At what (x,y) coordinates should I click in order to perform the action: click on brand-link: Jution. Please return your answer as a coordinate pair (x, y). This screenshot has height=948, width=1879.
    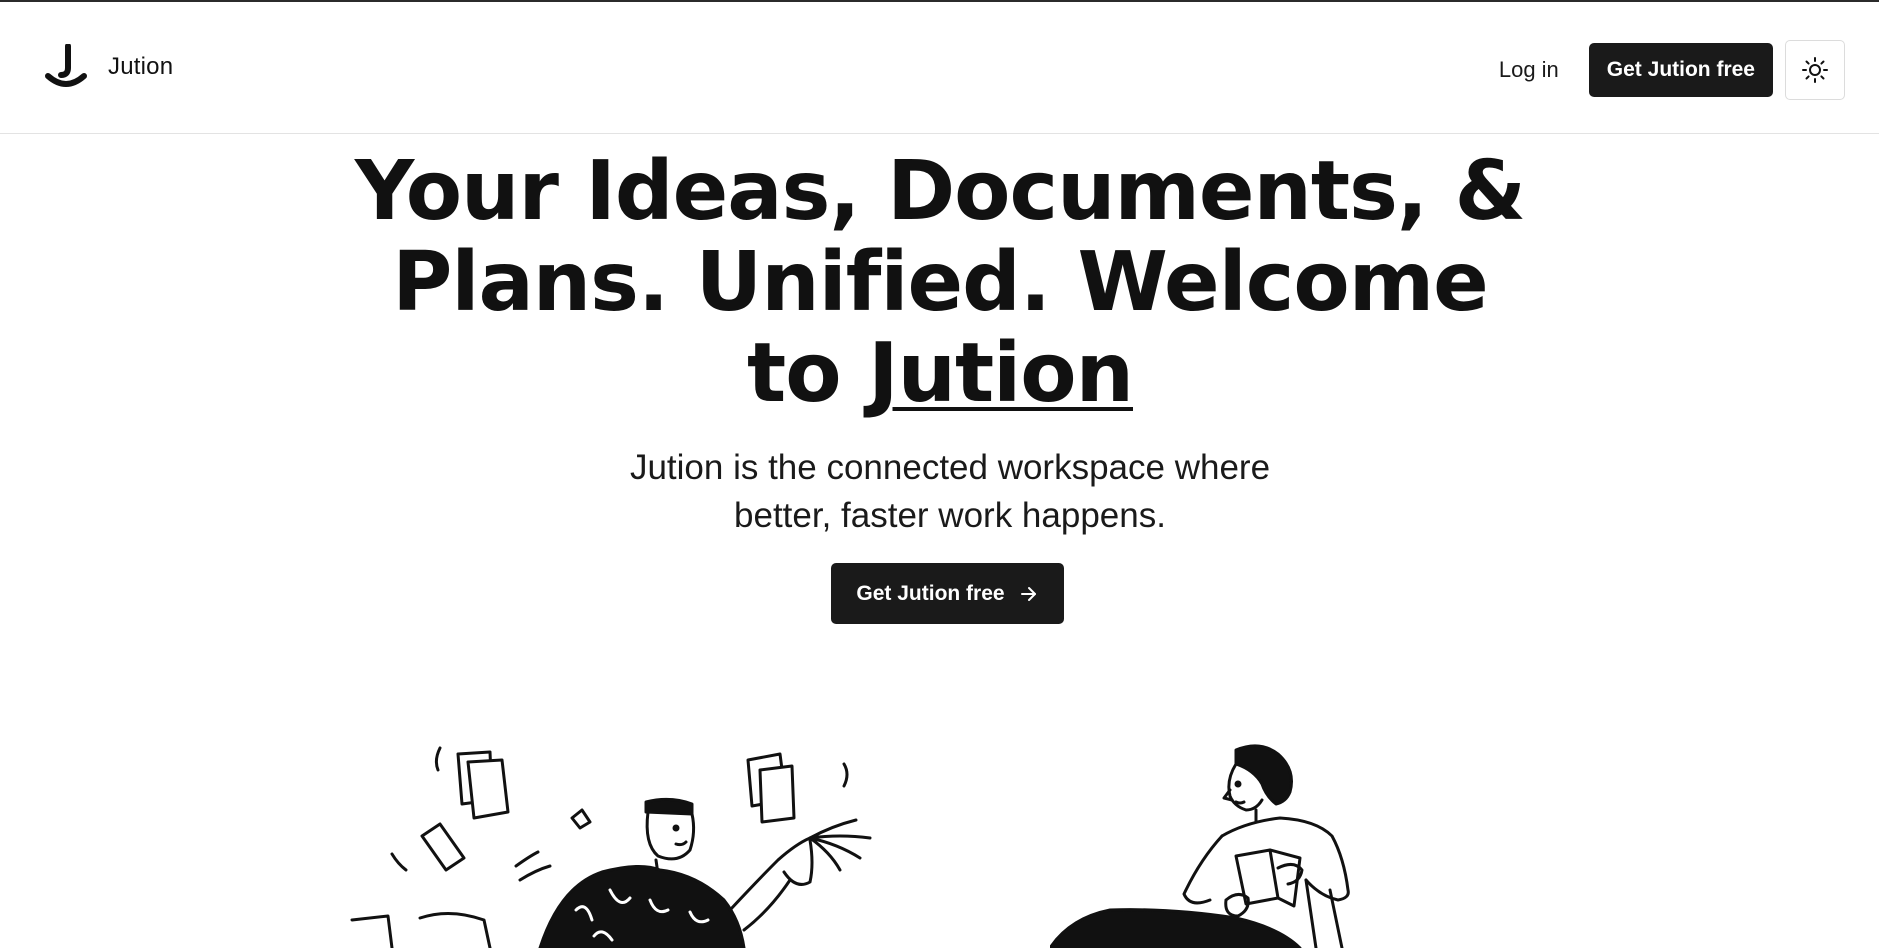
    Looking at the image, I should click on (108, 67).